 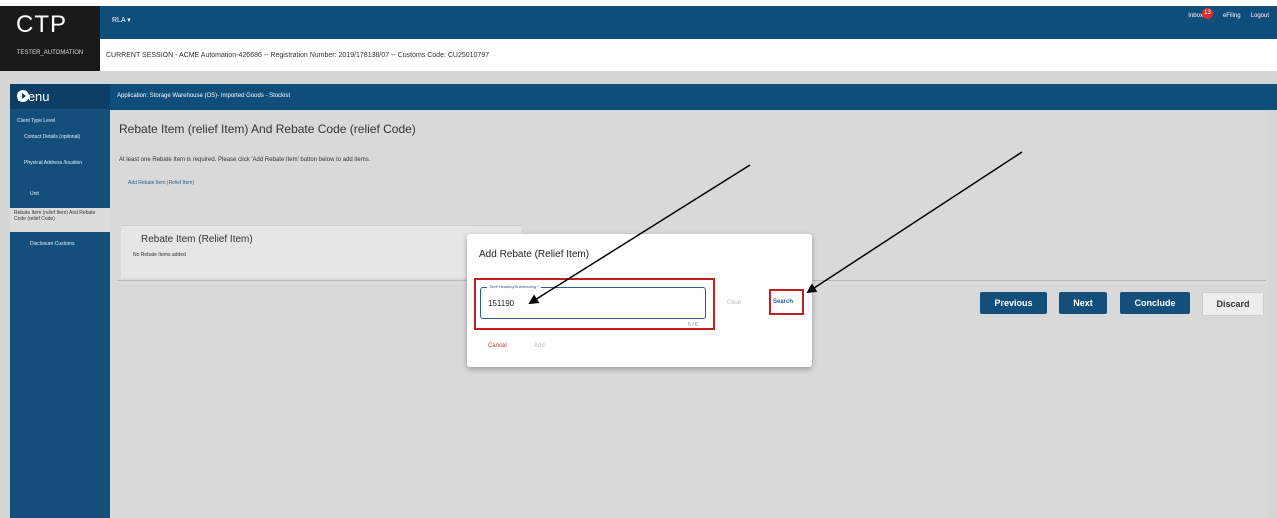 I want to click on arrow-to-search, so click(x=914, y=222).